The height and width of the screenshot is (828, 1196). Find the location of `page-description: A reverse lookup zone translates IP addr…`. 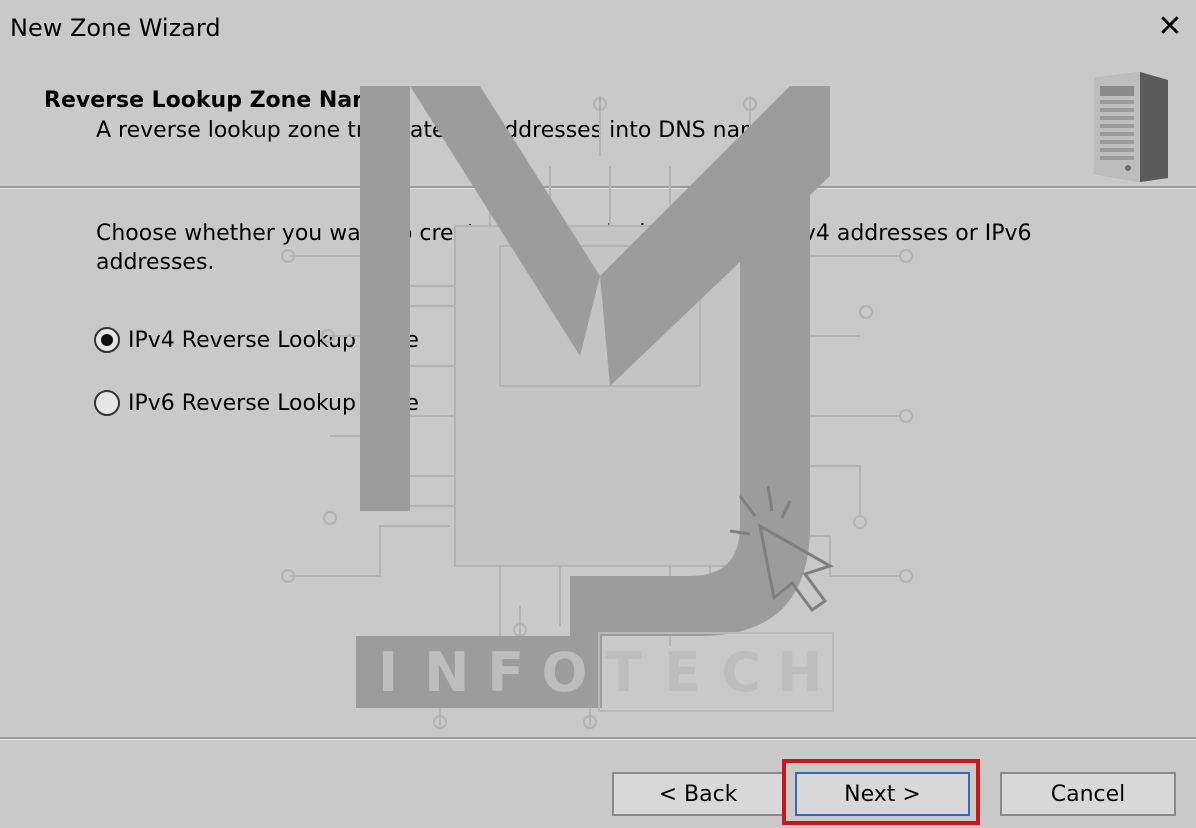

page-description: A reverse lookup zone translates IP addr… is located at coordinates (445, 130).